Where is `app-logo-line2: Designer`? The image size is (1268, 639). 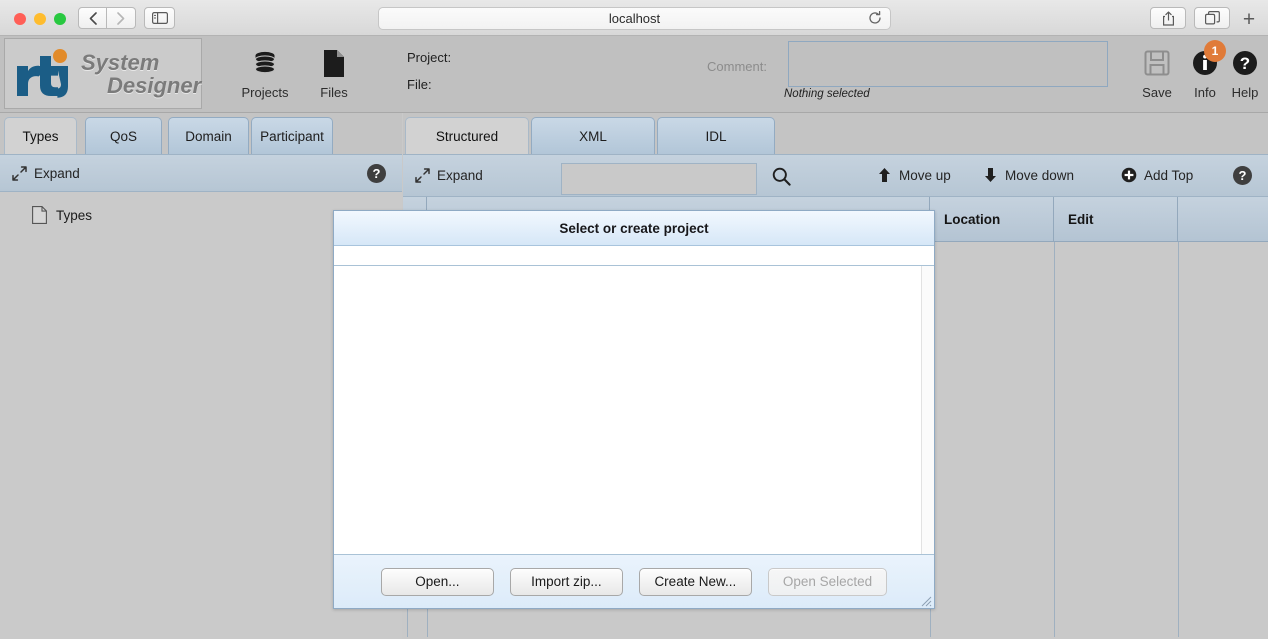
app-logo-line2: Designer is located at coordinates (154, 85).